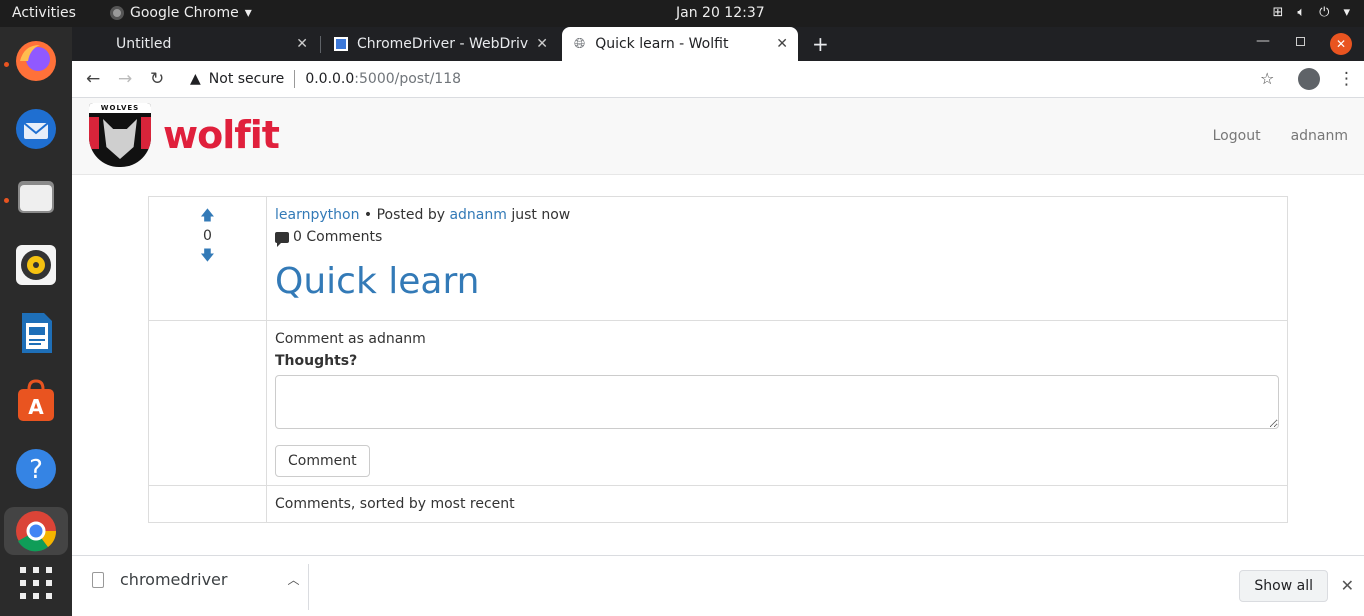 The width and height of the screenshot is (1364, 616). I want to click on webdriver-favicon-icon, so click(341, 44).